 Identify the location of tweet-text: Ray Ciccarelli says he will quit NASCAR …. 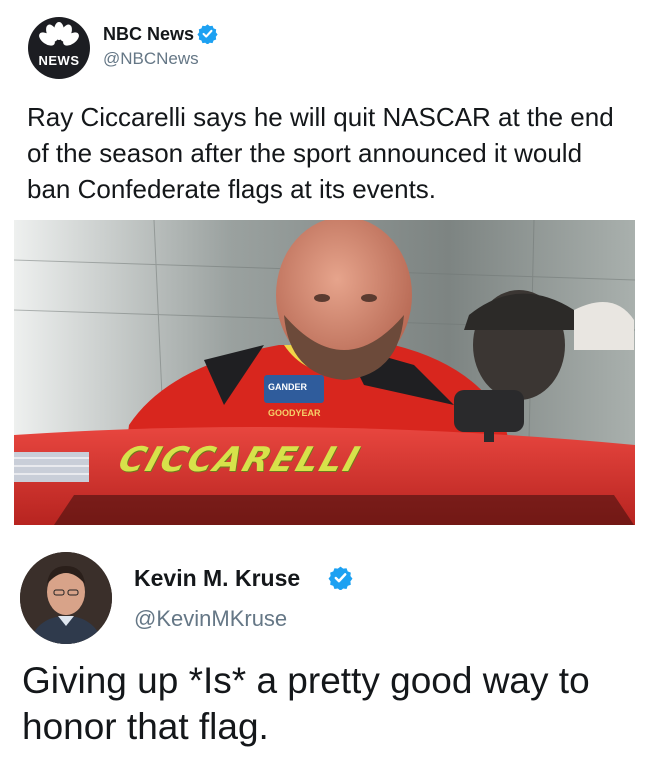
(320, 153).